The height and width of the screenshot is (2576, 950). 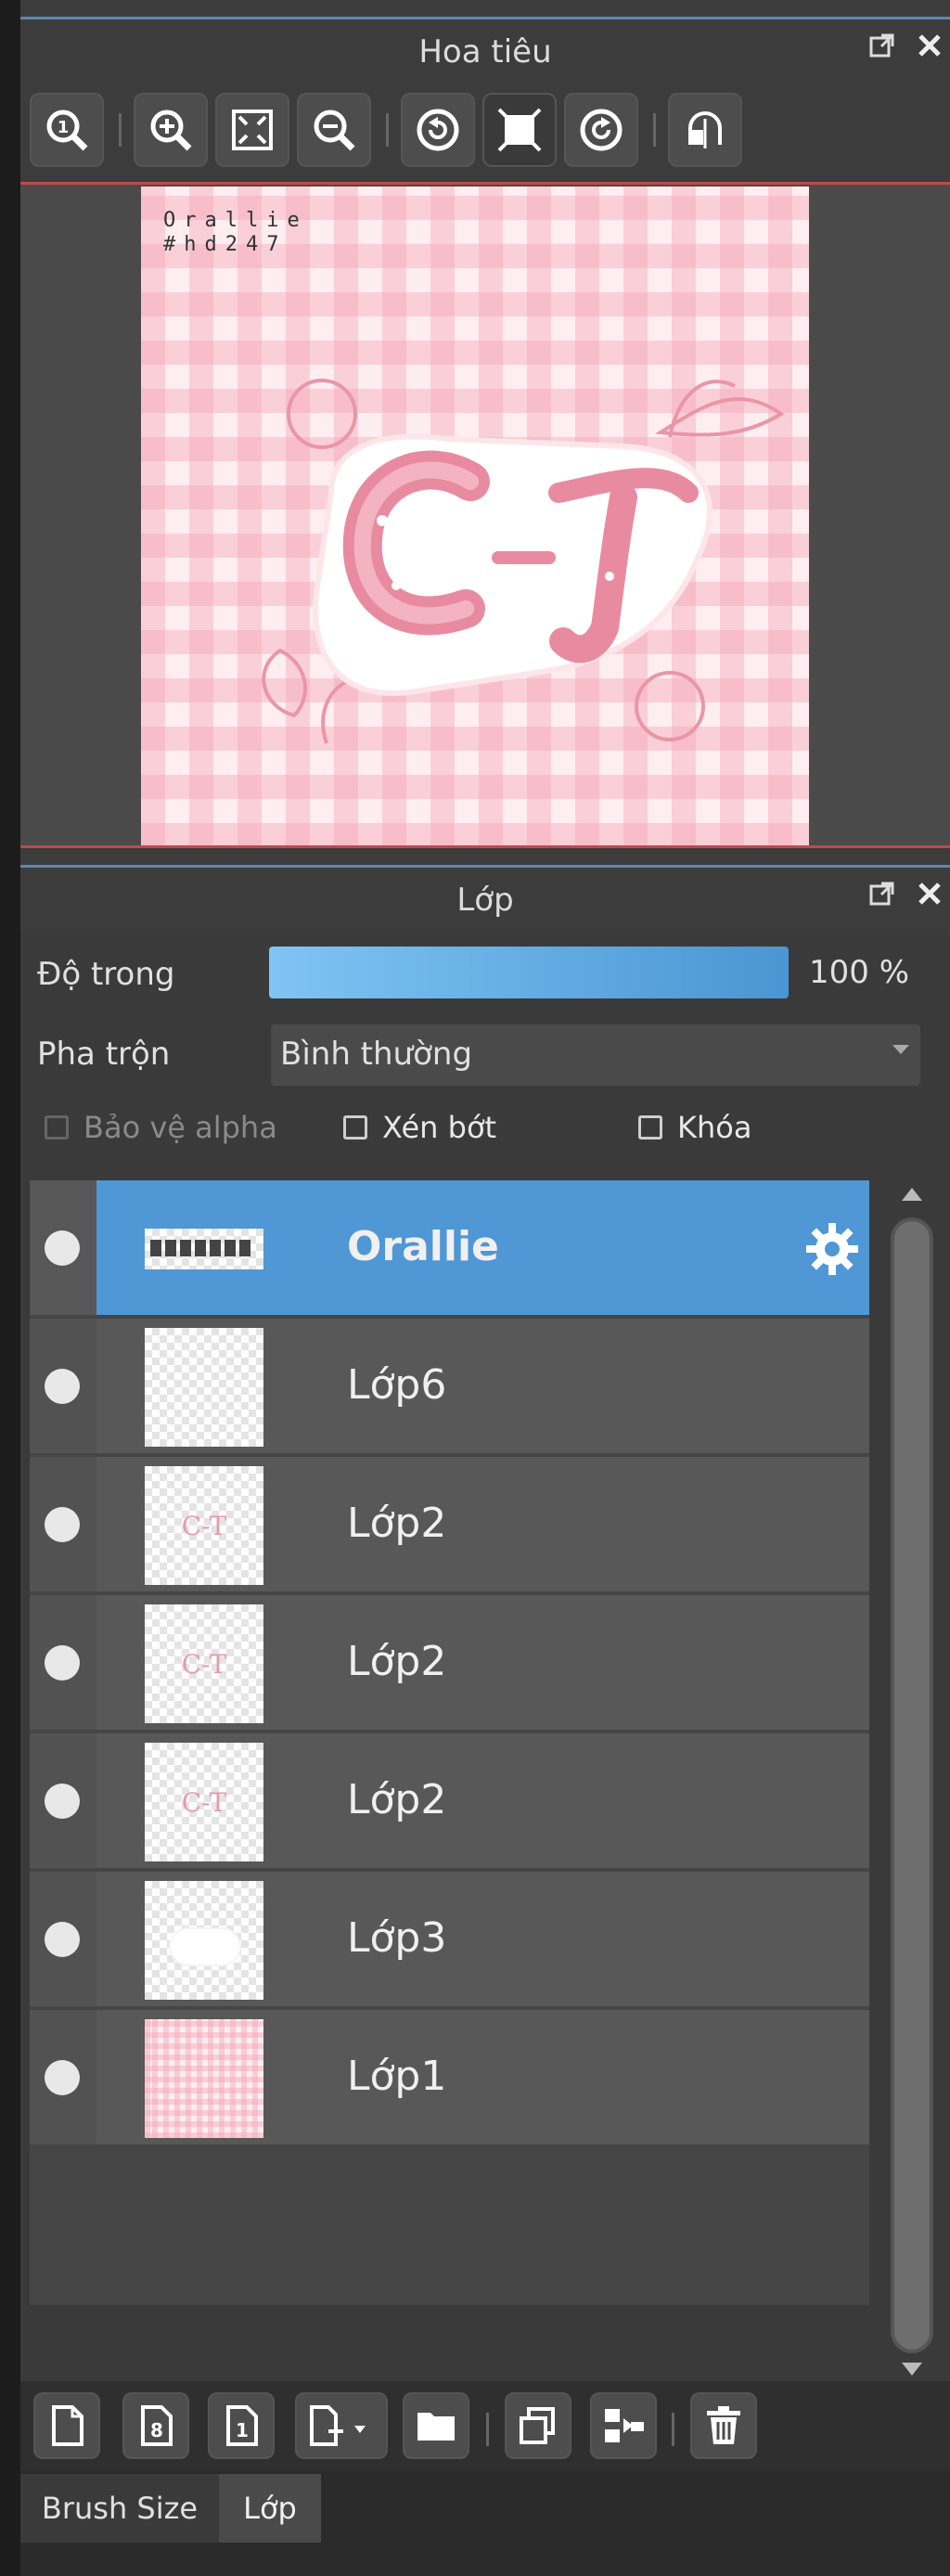 I want to click on tab-layer: Lớp, so click(x=270, y=2508).